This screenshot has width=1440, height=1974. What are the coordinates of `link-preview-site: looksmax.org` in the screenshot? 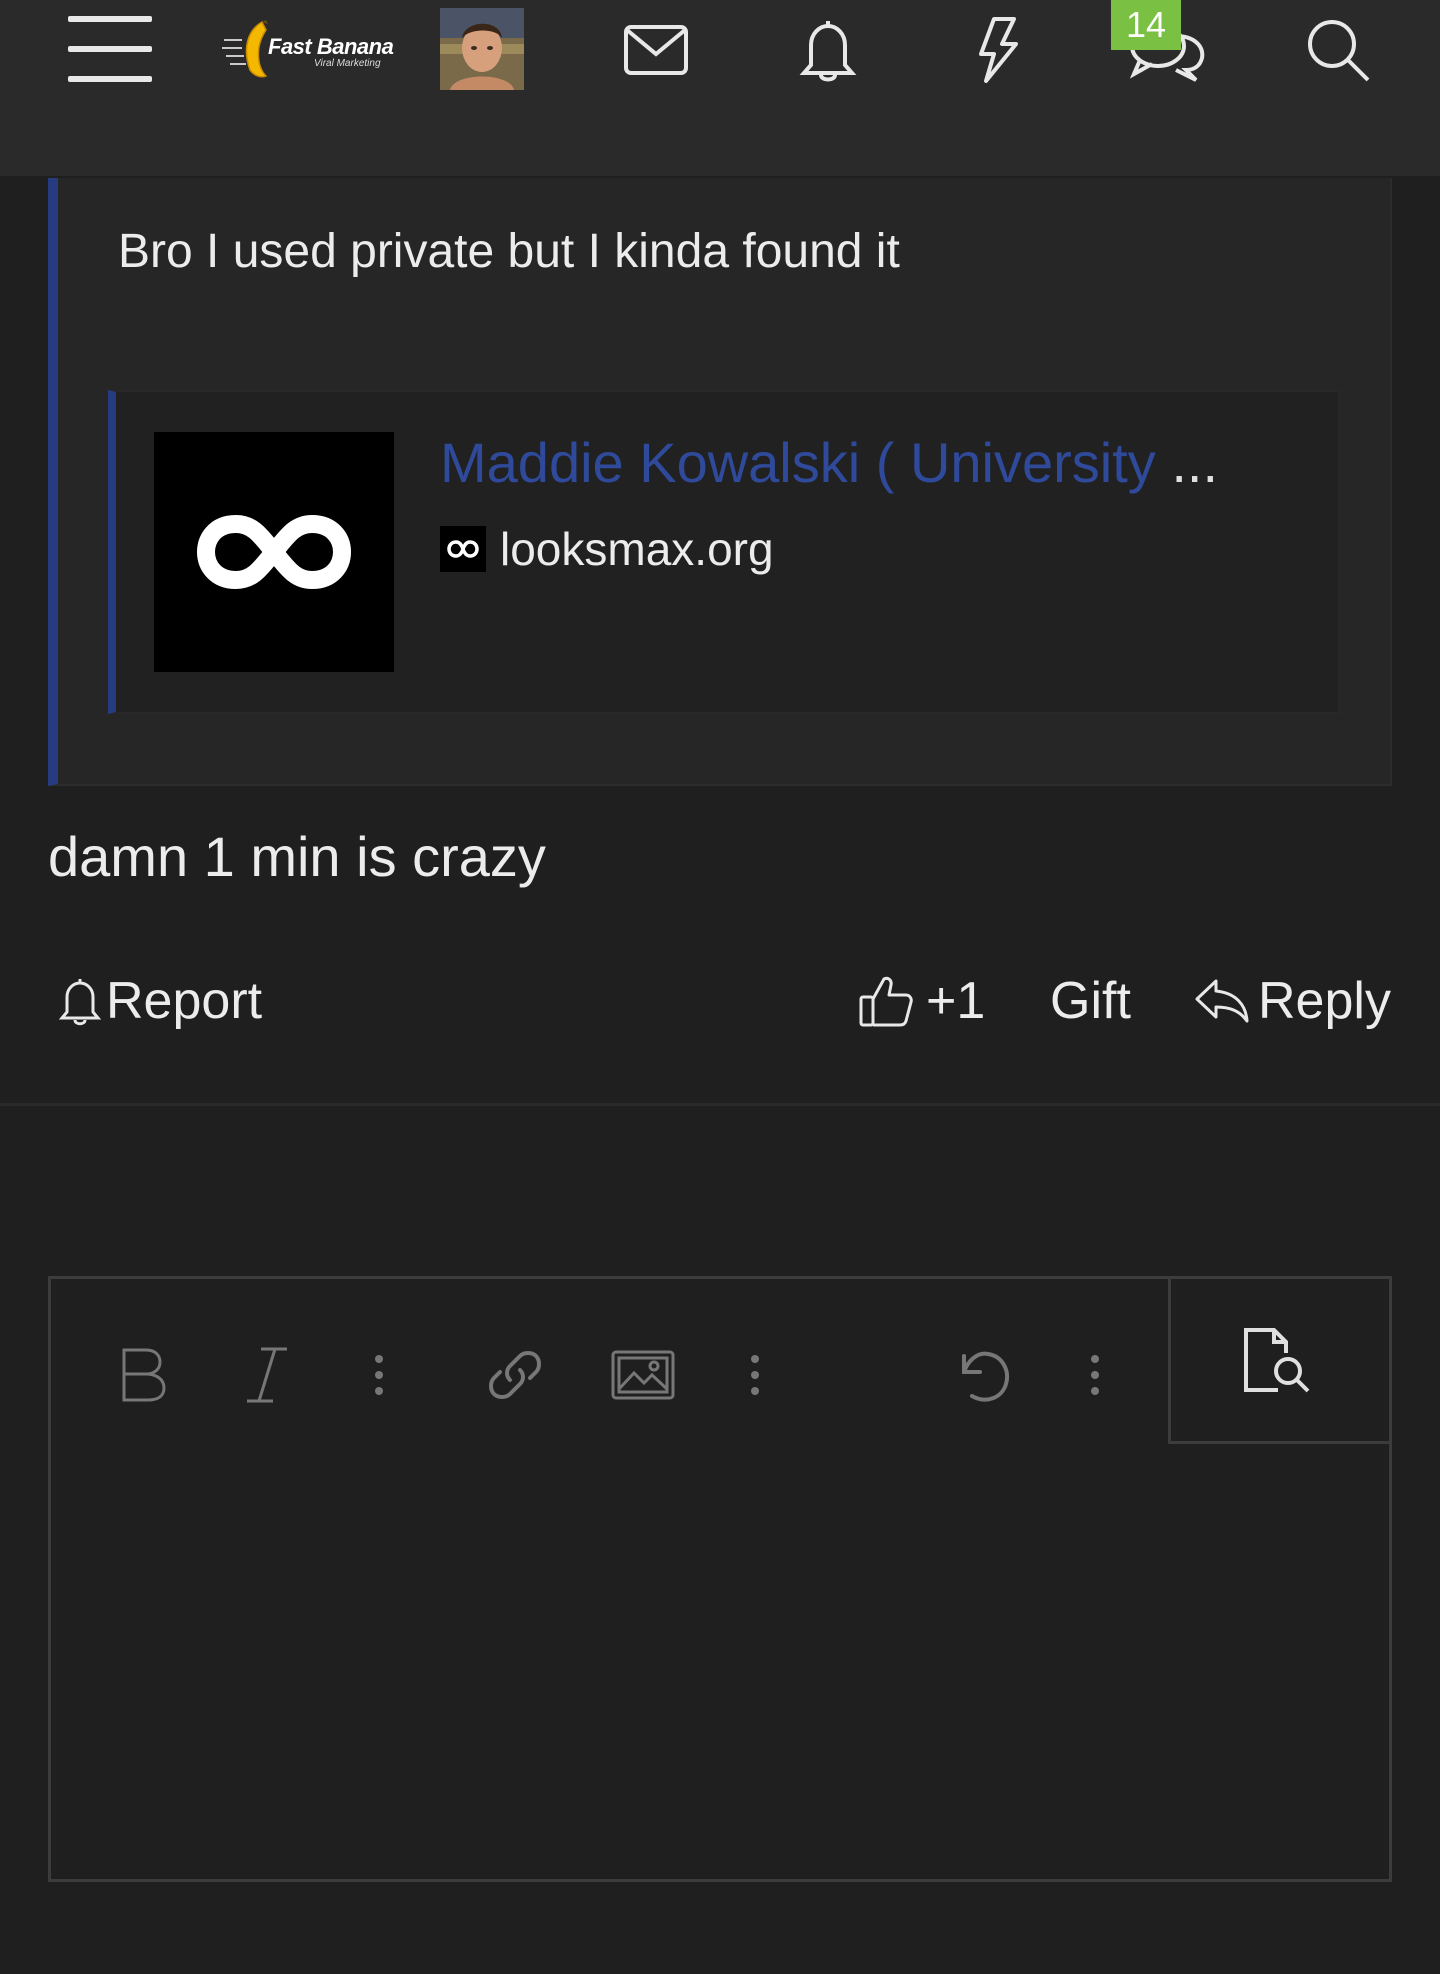 It's located at (607, 549).